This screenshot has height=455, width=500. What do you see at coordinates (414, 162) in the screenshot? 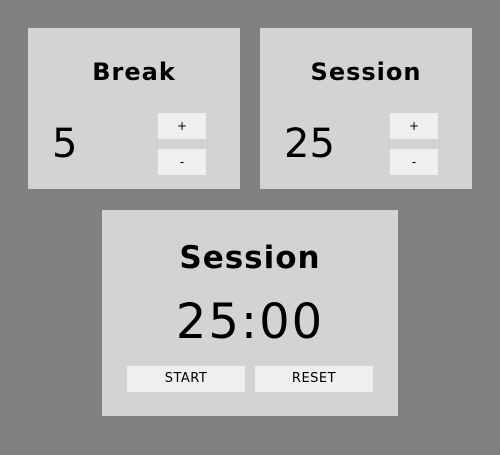
I see `session-decrement-button: -` at bounding box center [414, 162].